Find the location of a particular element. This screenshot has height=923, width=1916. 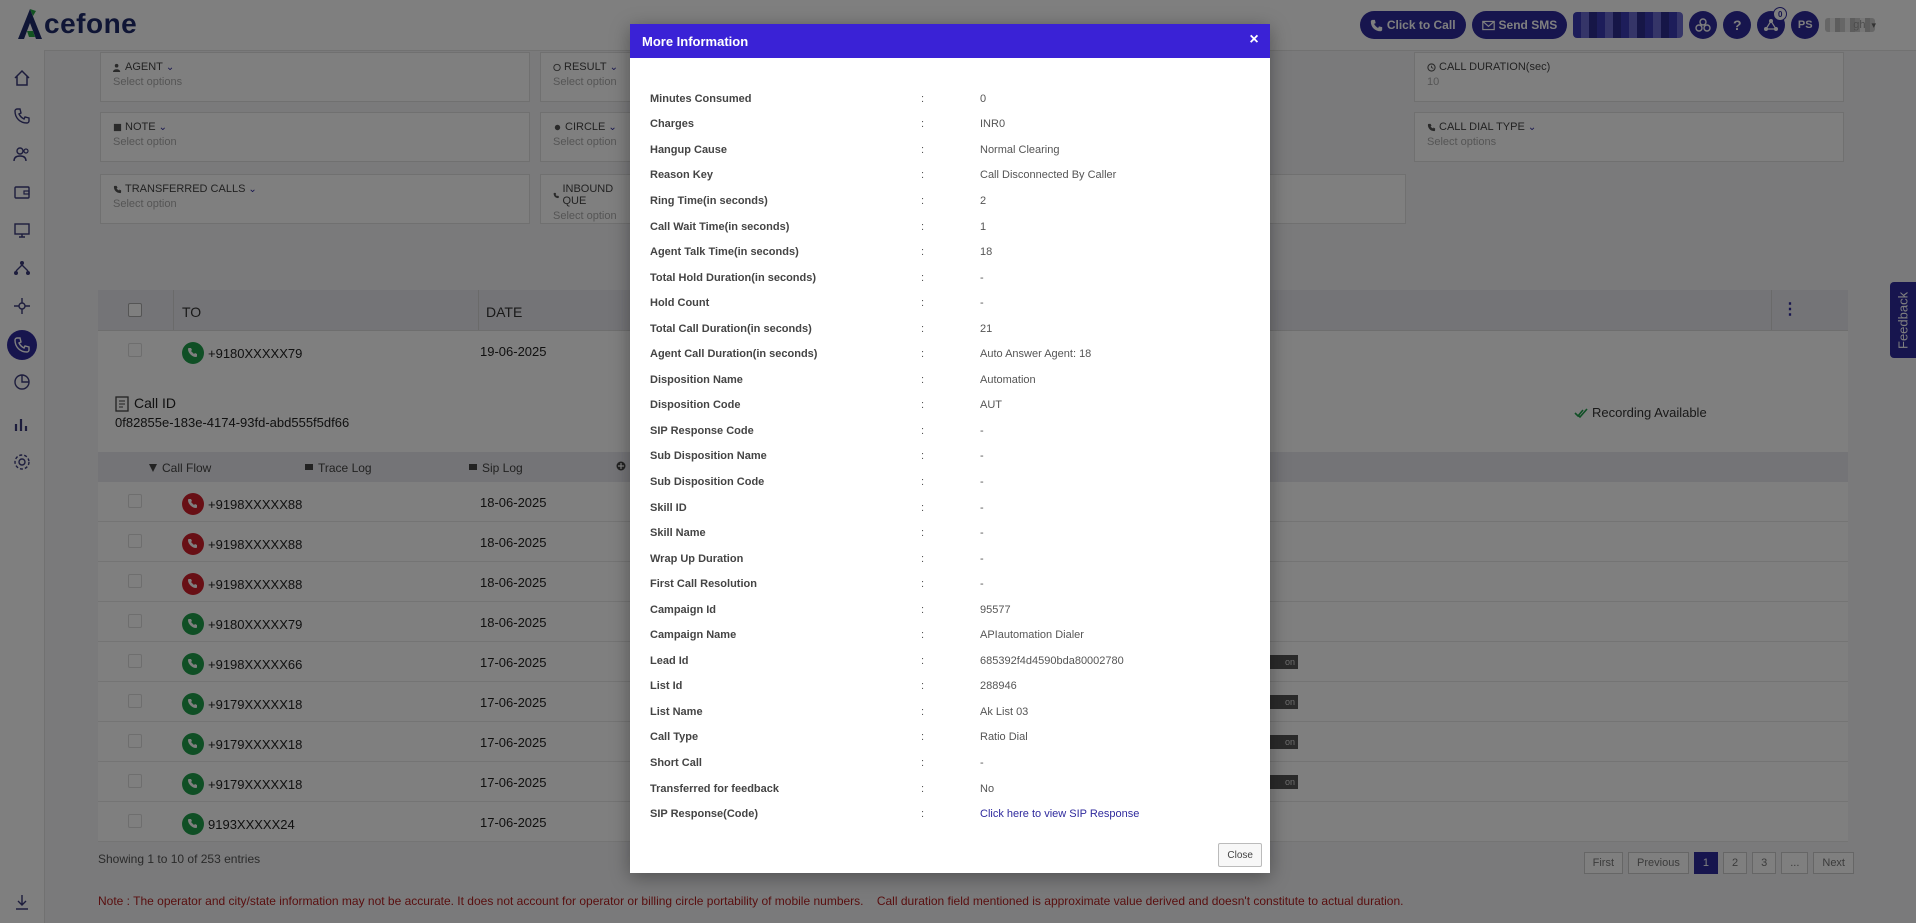

info-value: Call Disconnected By Caller is located at coordinates (1048, 175).